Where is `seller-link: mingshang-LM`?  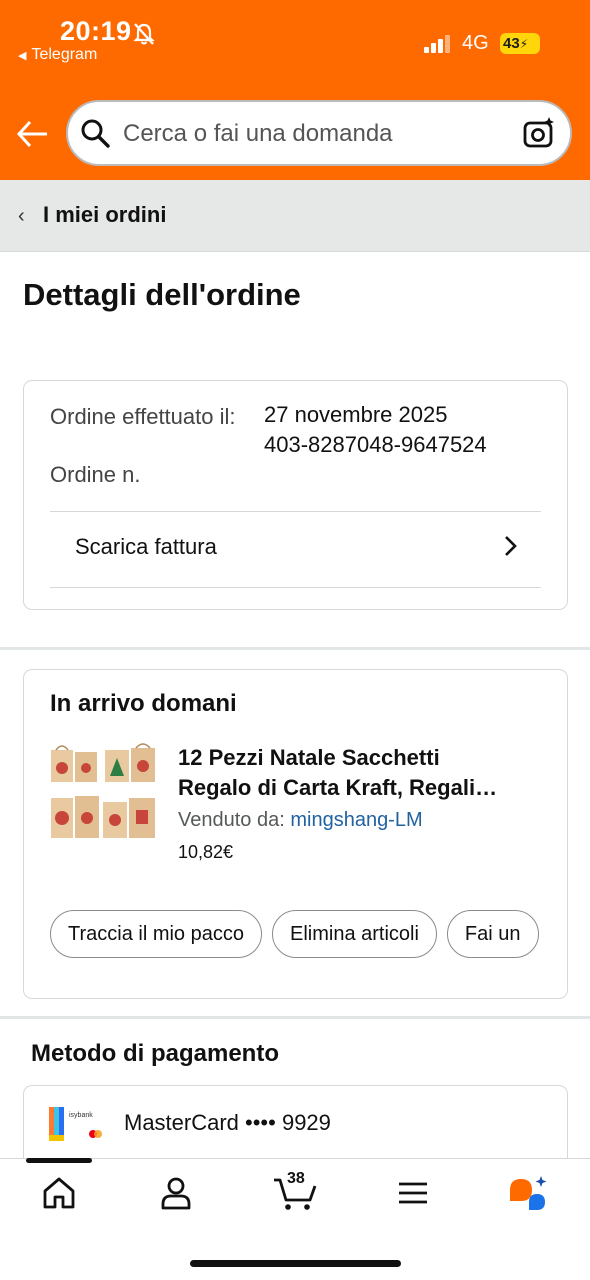
seller-link: mingshang-LM is located at coordinates (356, 820).